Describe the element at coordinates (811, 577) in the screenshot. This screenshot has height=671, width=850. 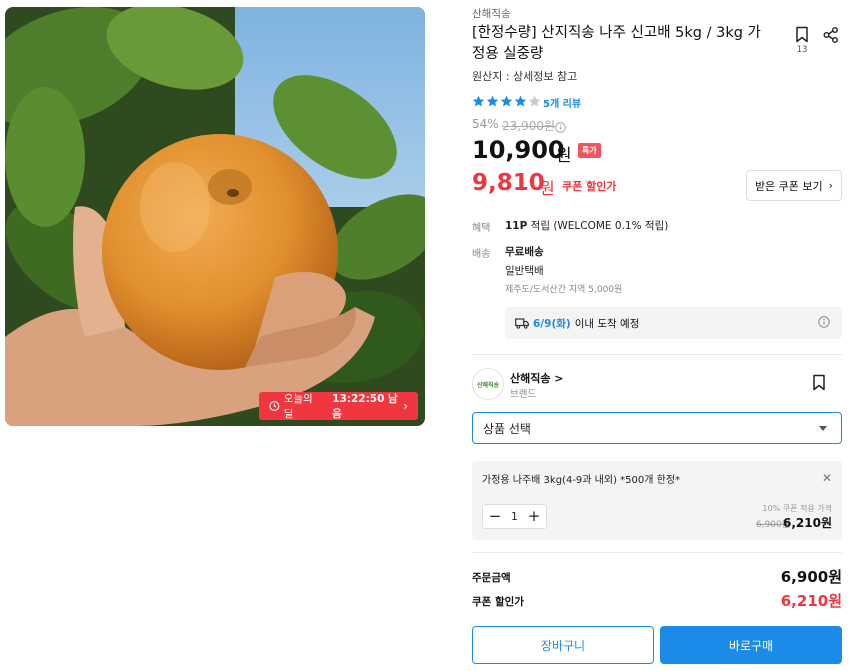
I see `order-amount: 6,900원` at that location.